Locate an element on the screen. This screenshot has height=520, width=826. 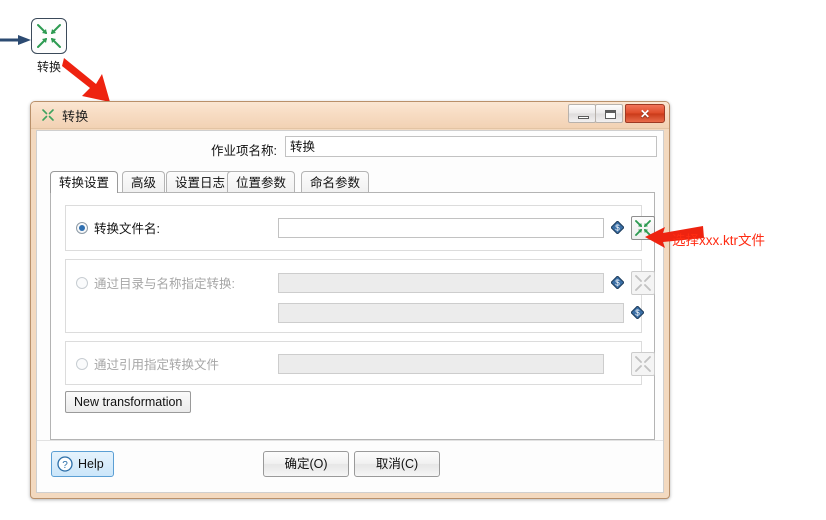
job-entry-name-row: 作业项名称: 转换 is located at coordinates (350, 147).